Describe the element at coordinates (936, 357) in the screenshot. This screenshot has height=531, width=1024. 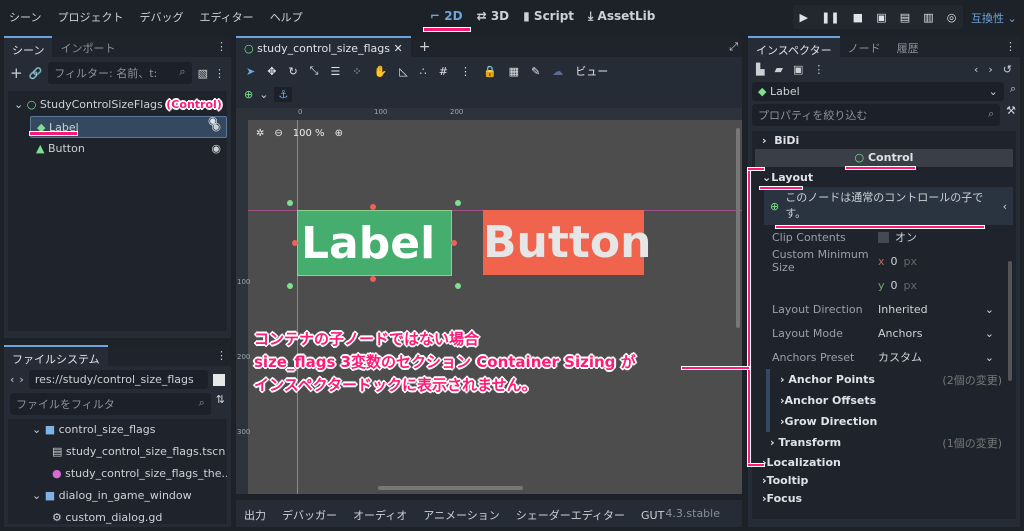
I see `anchors-preset-select: カスタム ⌄` at that location.